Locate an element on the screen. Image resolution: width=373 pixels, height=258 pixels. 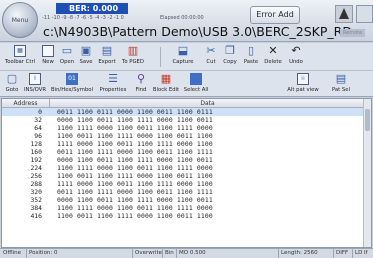
copy-button: ❐ Copy is located at coordinates (230, 55).